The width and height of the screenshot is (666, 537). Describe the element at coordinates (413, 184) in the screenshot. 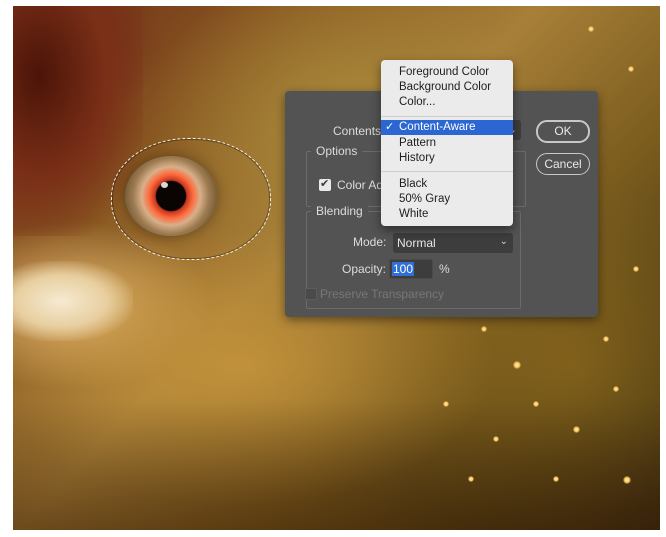

I see `menu-item-label: Black` at that location.